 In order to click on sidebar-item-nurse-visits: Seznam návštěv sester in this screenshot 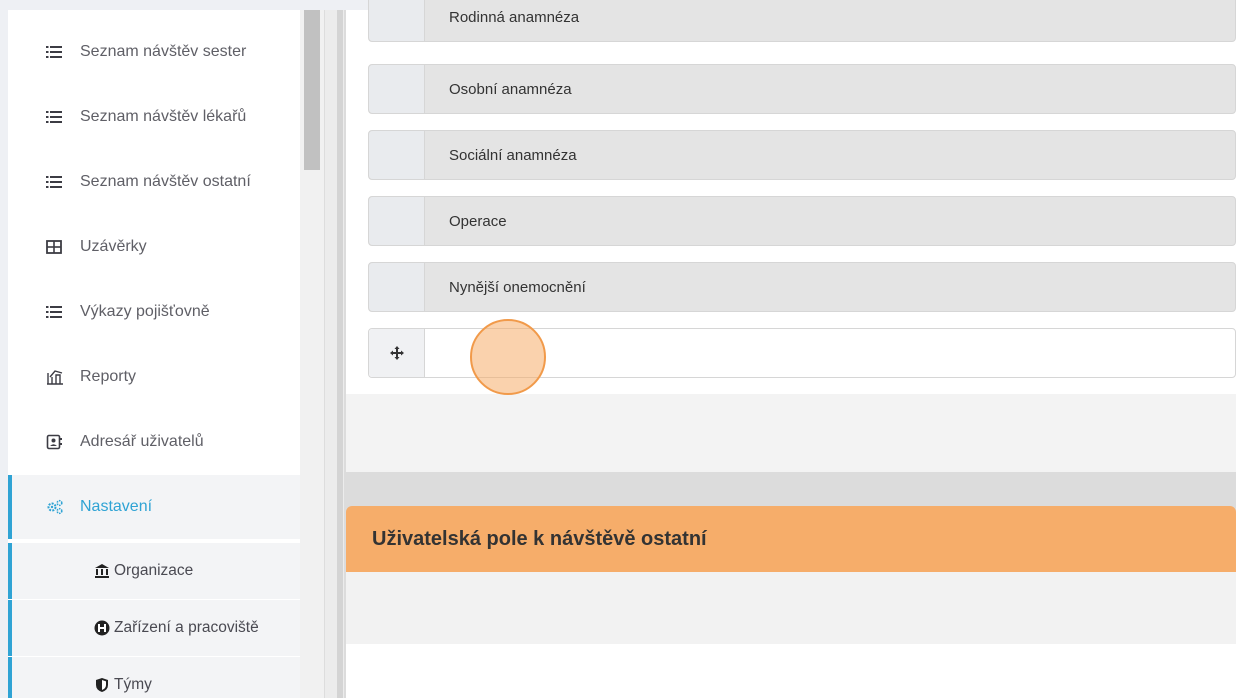, I will do `click(154, 52)`.